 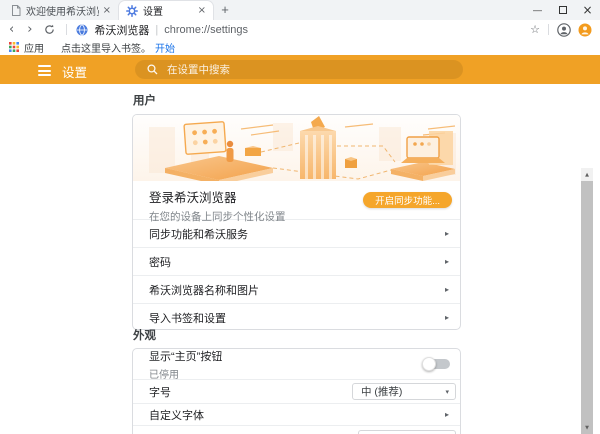 What do you see at coordinates (404, 391) in the screenshot?
I see `font-size-select: 中 (推荐) ▾` at bounding box center [404, 391].